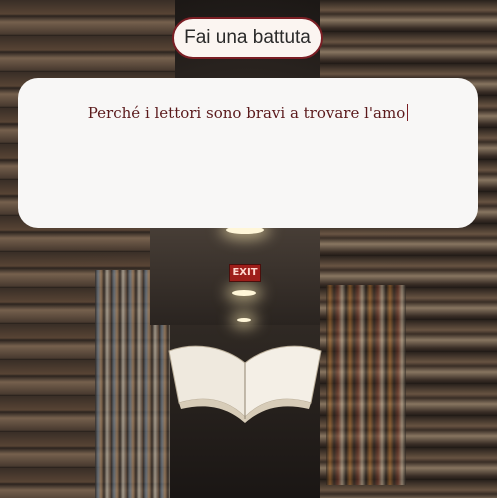 This screenshot has width=497, height=498. What do you see at coordinates (245, 384) in the screenshot?
I see `open-book-image` at bounding box center [245, 384].